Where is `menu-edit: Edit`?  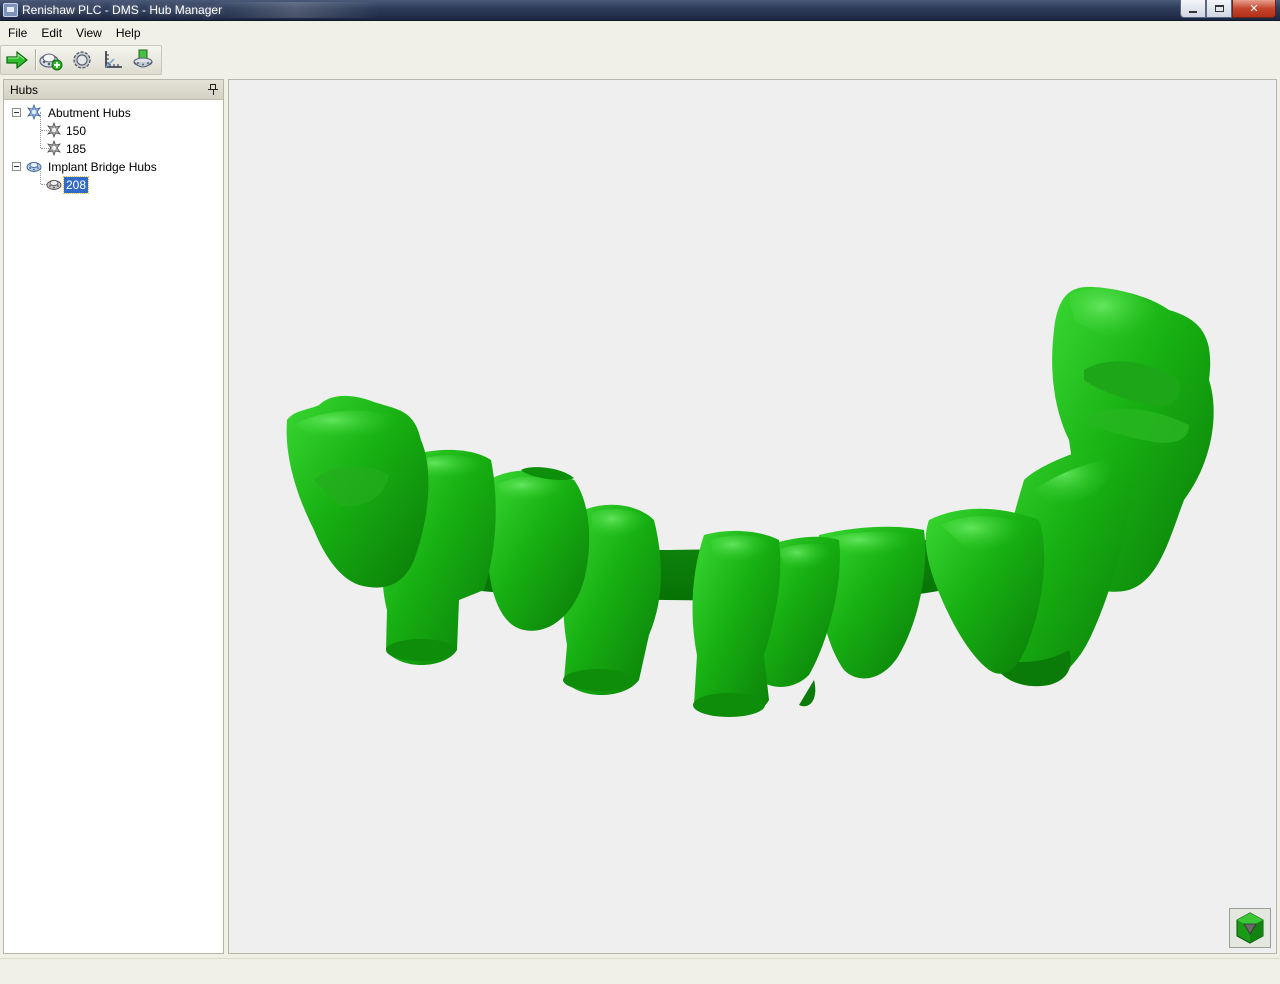 menu-edit: Edit is located at coordinates (50, 33).